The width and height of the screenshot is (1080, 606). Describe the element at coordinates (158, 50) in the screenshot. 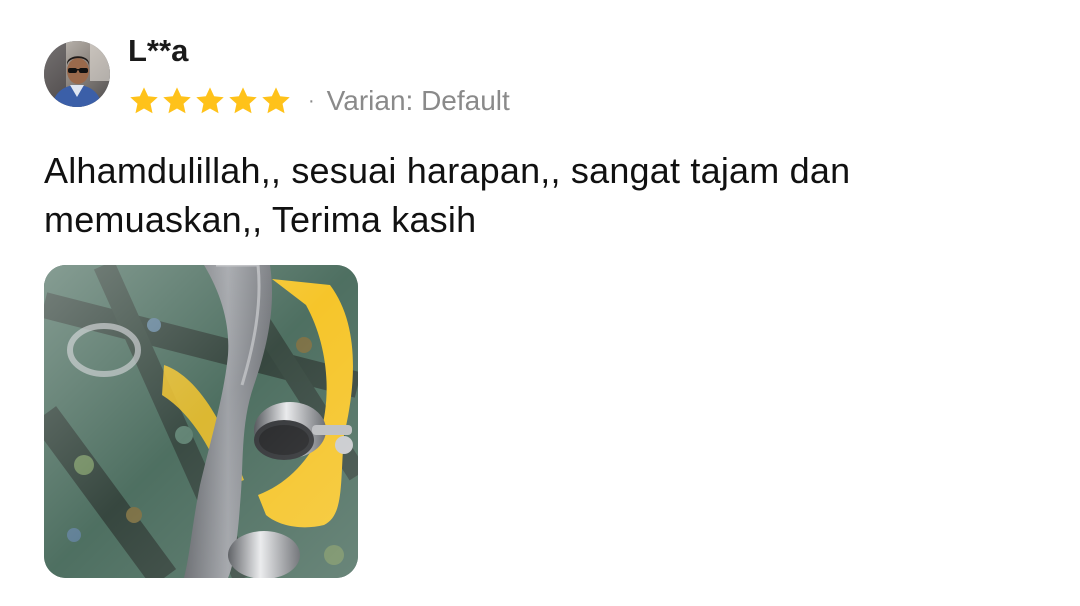

I see `reviewer-name: L**a` at that location.